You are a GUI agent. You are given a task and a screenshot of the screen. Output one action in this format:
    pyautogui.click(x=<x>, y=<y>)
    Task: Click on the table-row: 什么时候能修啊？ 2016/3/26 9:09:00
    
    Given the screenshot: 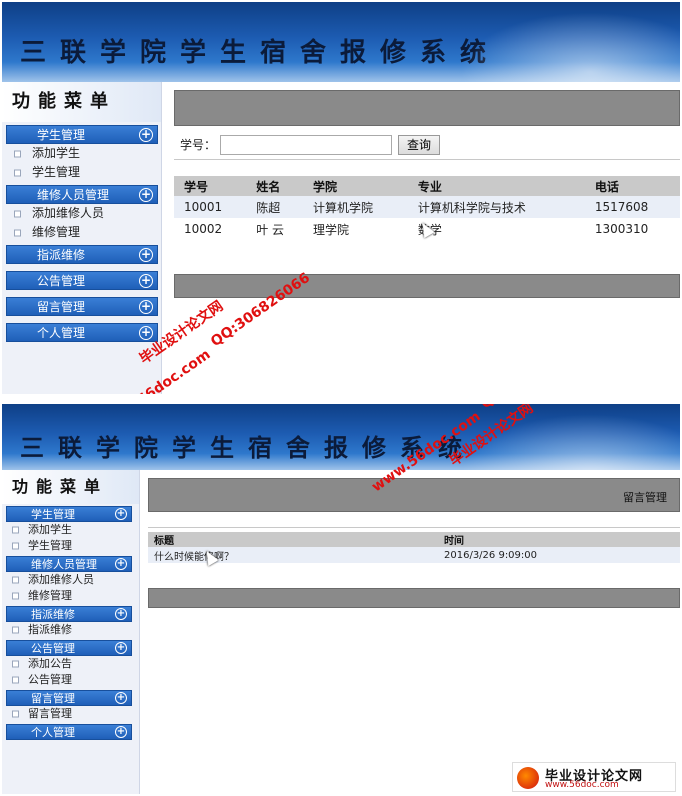 What is the action you would take?
    pyautogui.click(x=414, y=555)
    